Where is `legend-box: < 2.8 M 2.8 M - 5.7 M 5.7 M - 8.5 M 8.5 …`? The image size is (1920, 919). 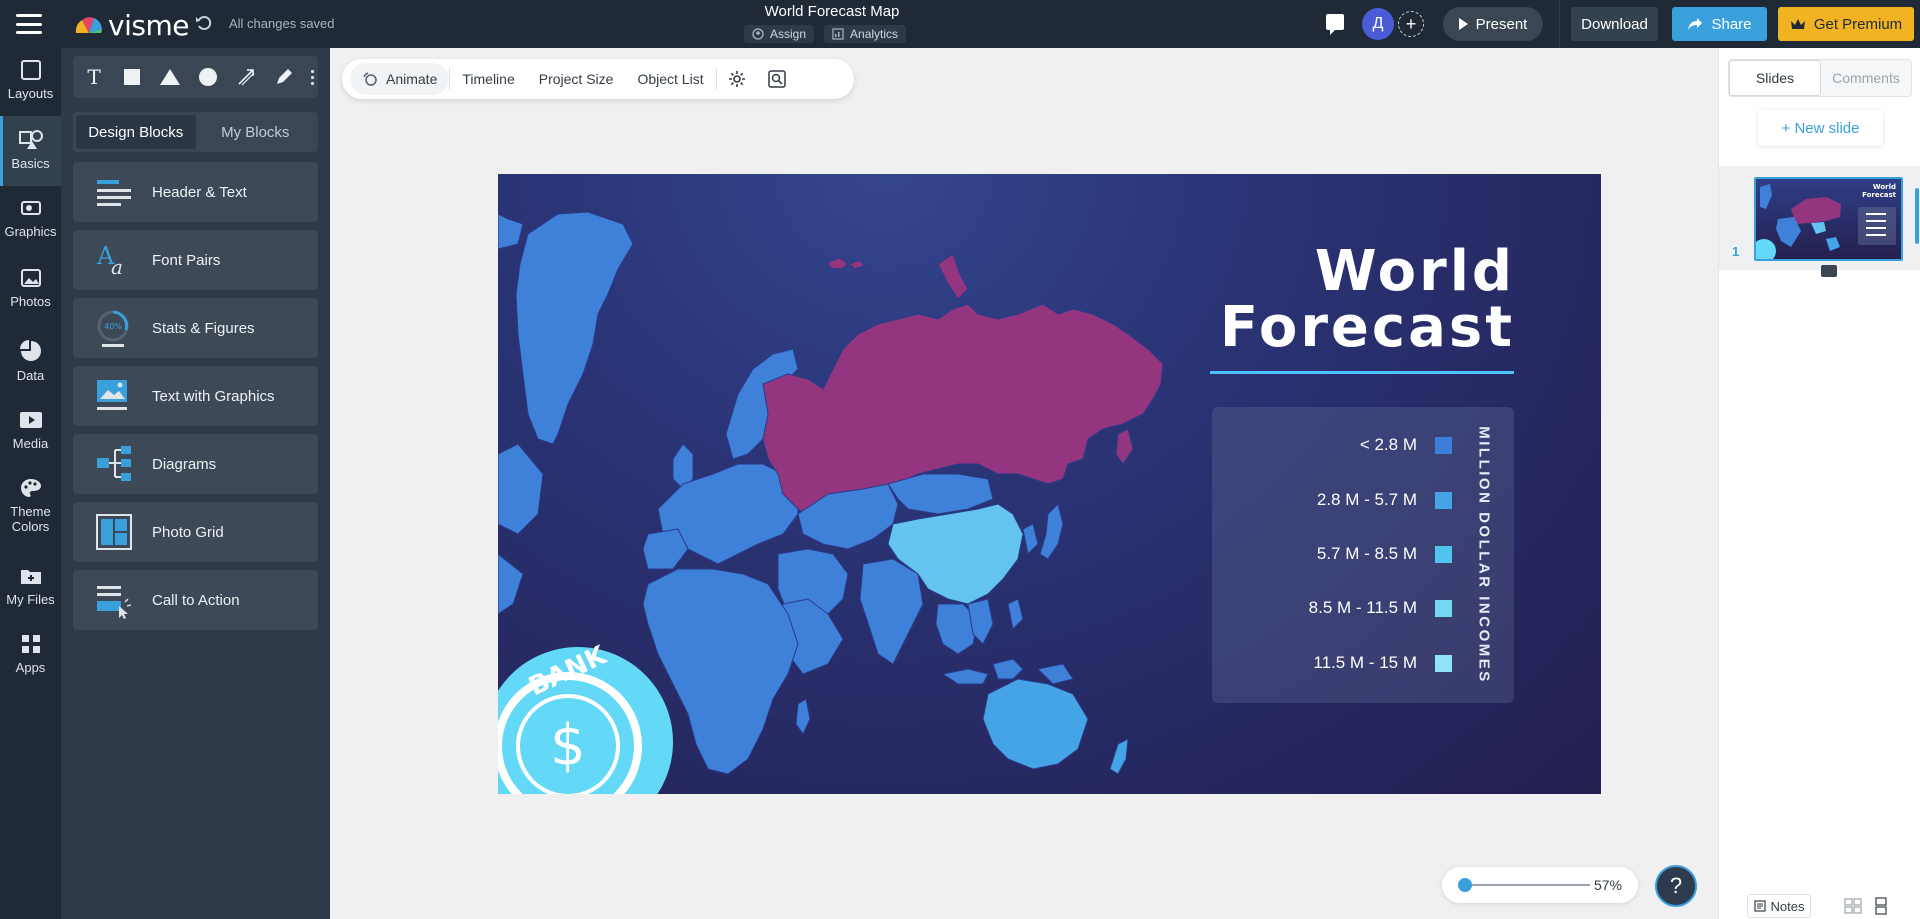 legend-box: < 2.8 M 2.8 M - 5.7 M 5.7 M - 8.5 M 8.5 … is located at coordinates (1363, 555).